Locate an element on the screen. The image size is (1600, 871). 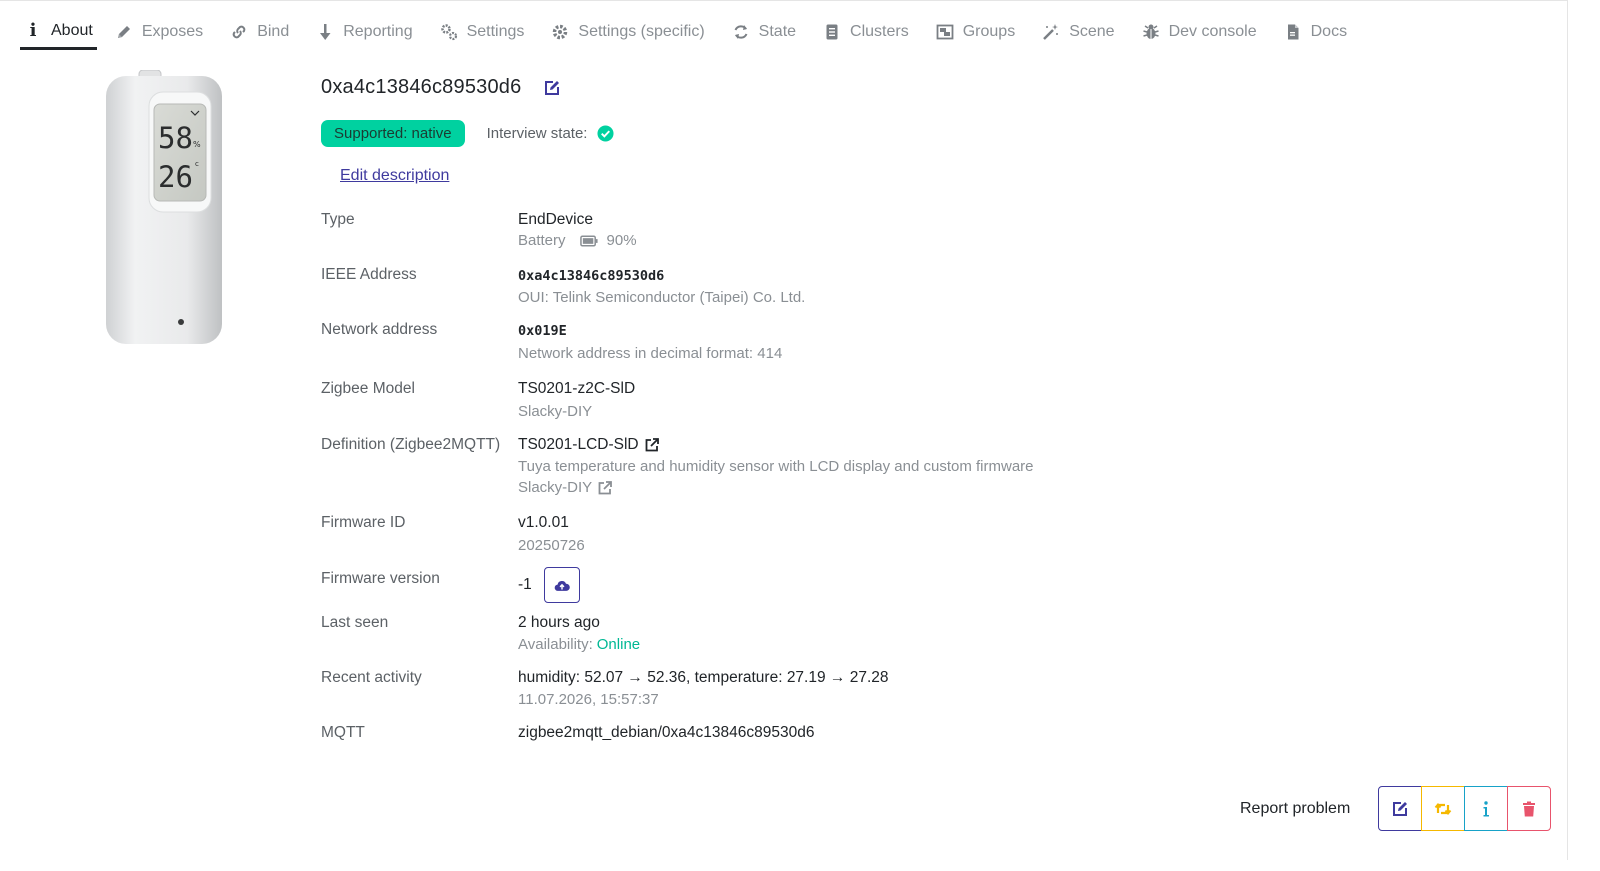
lcd-temperature-unit: c is located at coordinates (197, 164).